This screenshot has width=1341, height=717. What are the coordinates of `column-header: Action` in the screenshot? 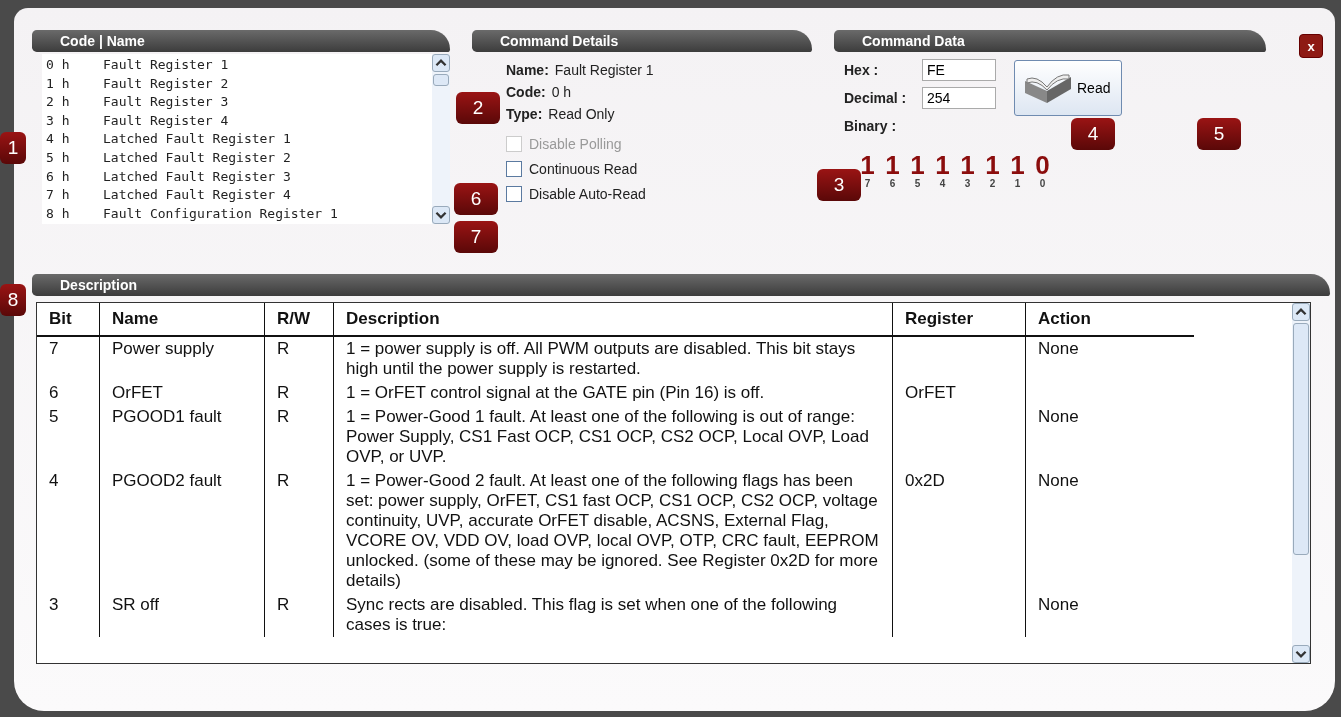 It's located at (1109, 319).